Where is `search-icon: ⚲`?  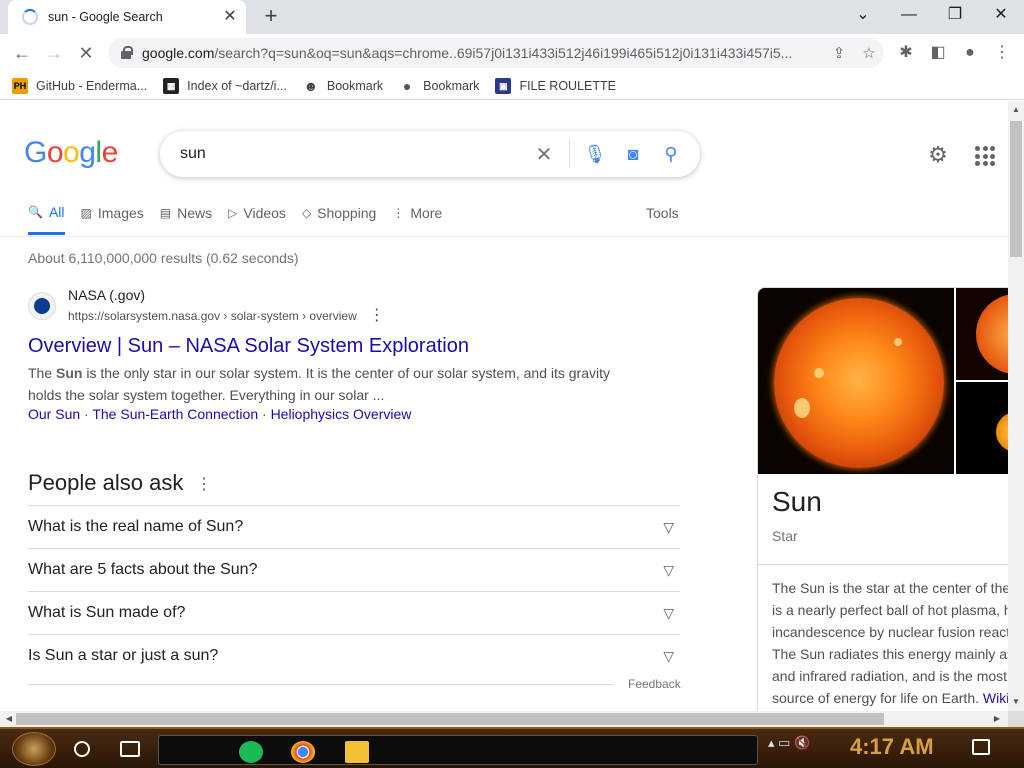 search-icon: ⚲ is located at coordinates (671, 154).